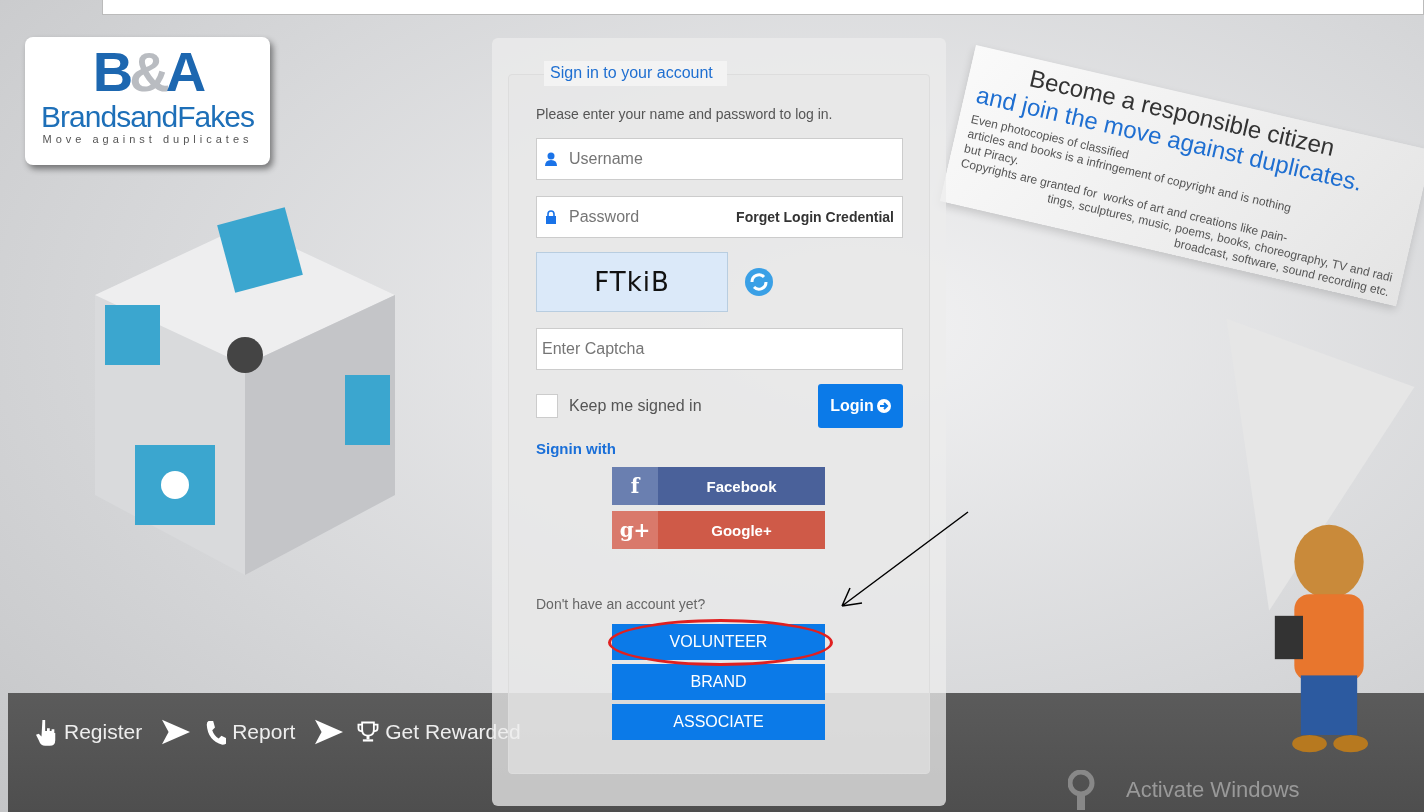  I want to click on logo-tagline: Move against duplicates, so click(147, 139).